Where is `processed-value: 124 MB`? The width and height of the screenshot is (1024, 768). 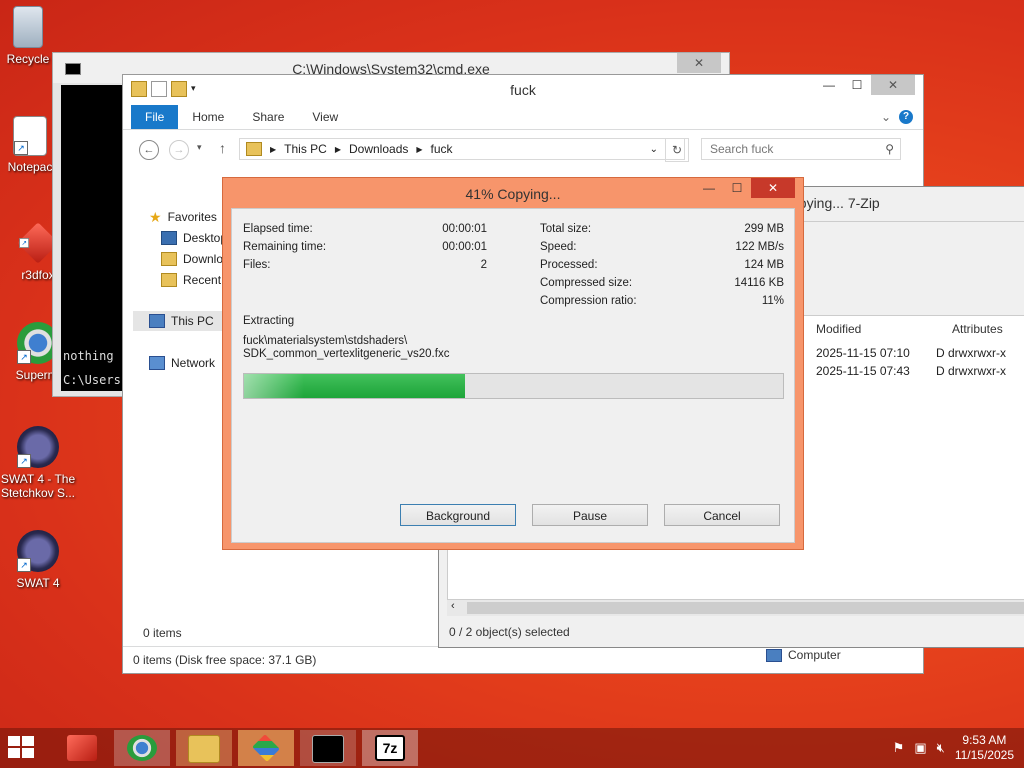
processed-value: 124 MB is located at coordinates (764, 265).